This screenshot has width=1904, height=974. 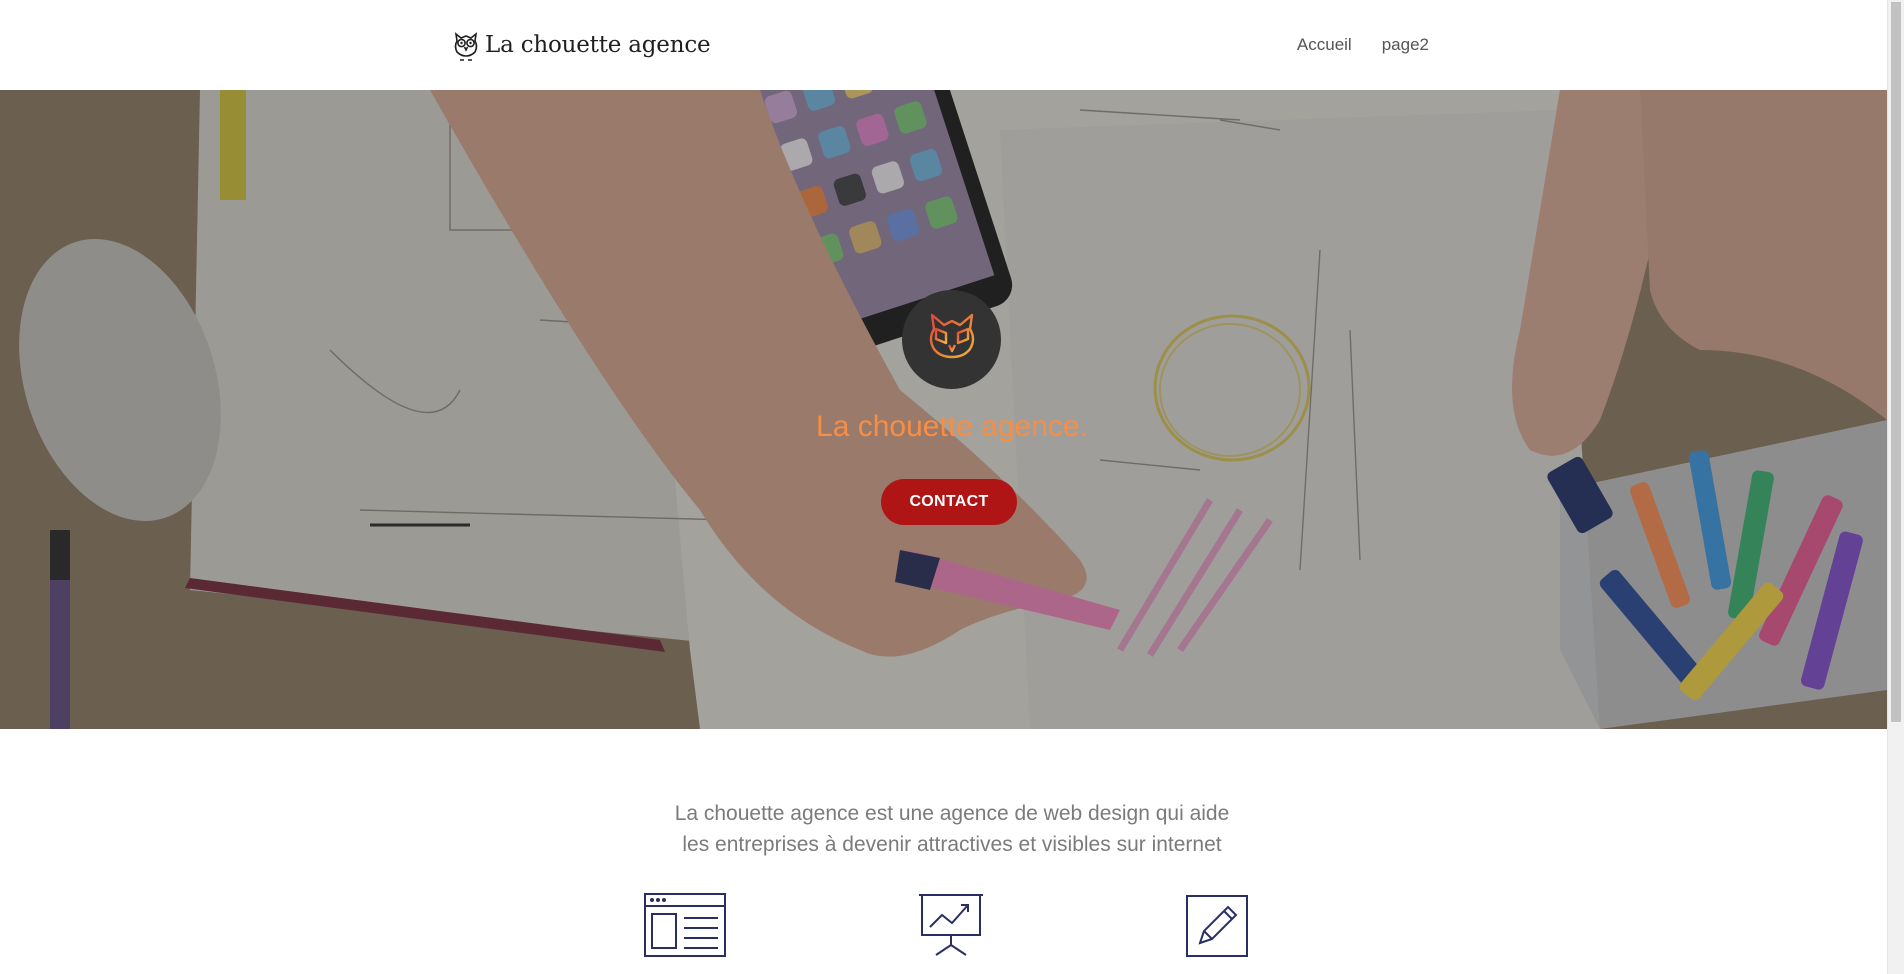 What do you see at coordinates (685, 925) in the screenshot?
I see `web-layout-icon` at bounding box center [685, 925].